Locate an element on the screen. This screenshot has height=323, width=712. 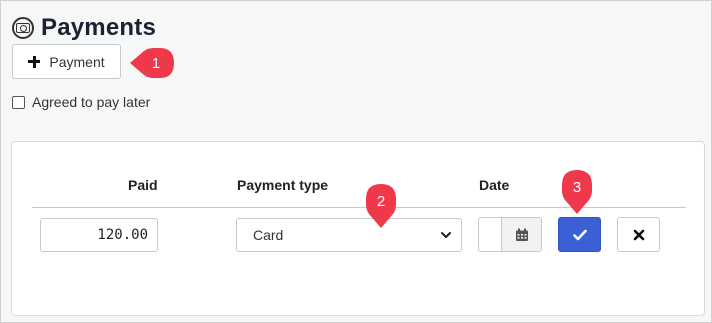
add-payment-label: Payment is located at coordinates (77, 61).